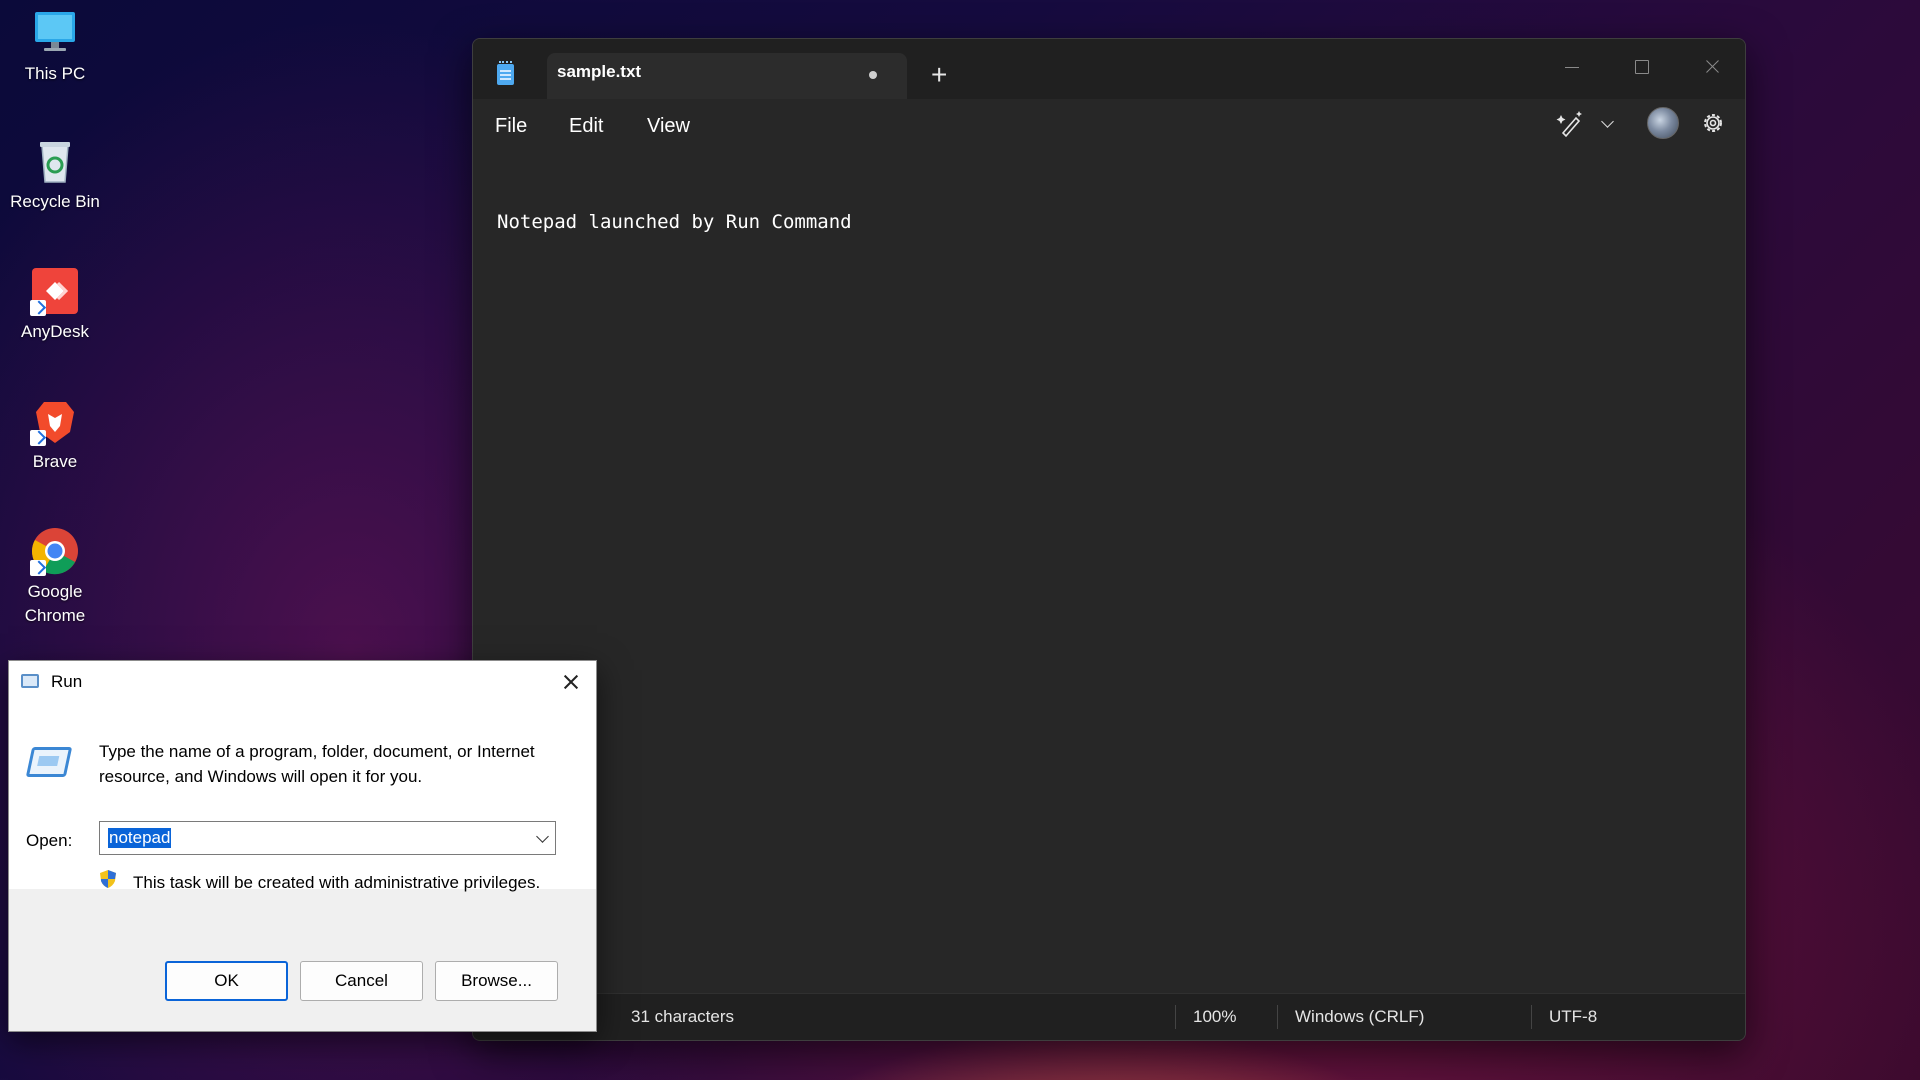 The width and height of the screenshot is (1920, 1080). Describe the element at coordinates (49, 840) in the screenshot. I see `open-label: Open:` at that location.